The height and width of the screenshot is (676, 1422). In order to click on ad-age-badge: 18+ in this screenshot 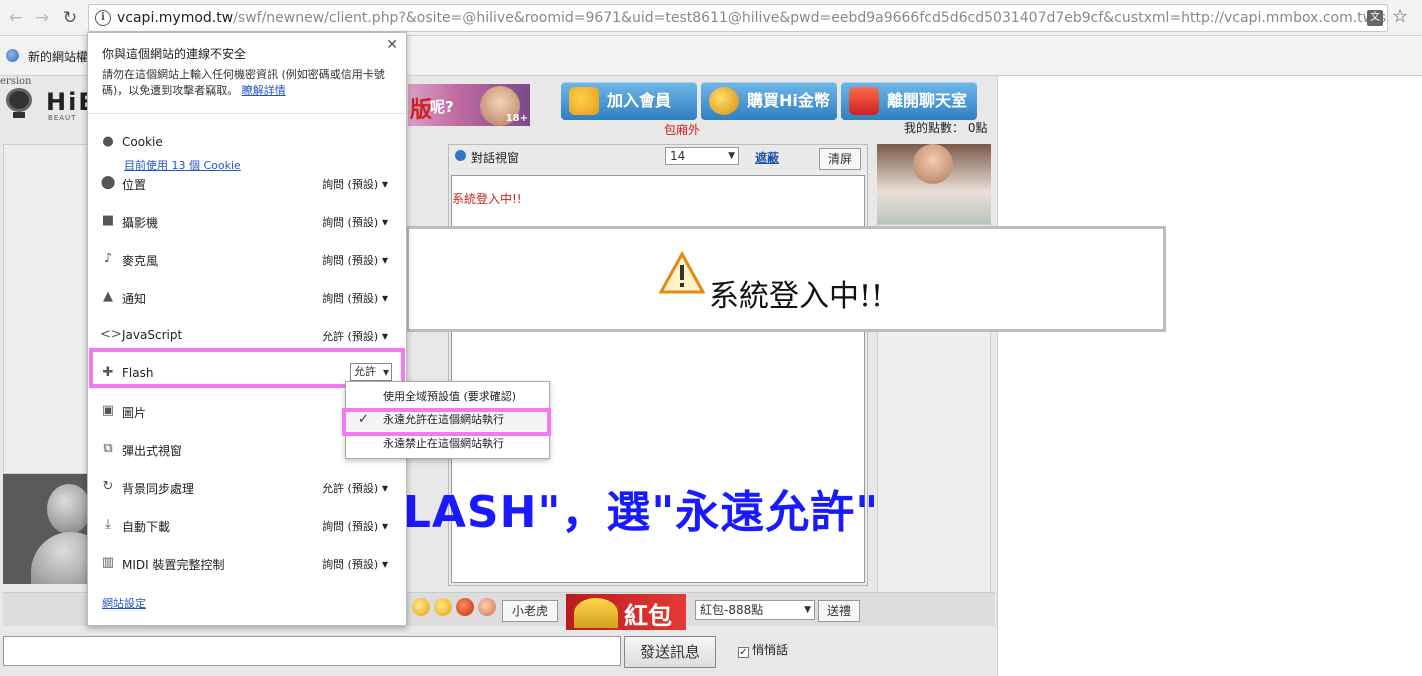, I will do `click(516, 118)`.